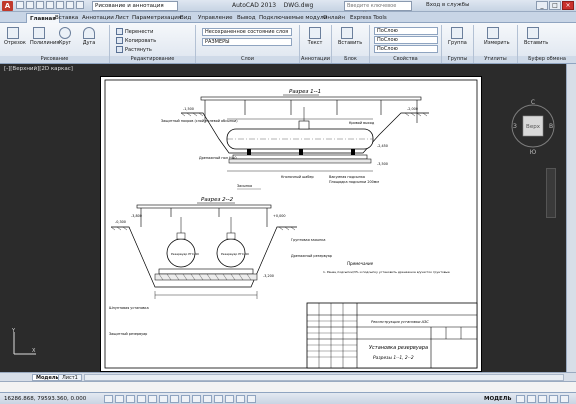  I want to click on command-line, so click(288, 386).